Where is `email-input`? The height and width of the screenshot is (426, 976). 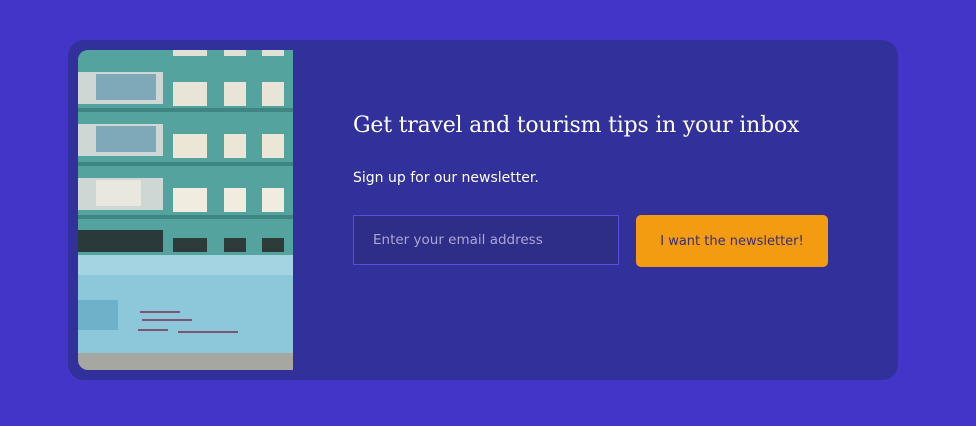
email-input is located at coordinates (486, 240).